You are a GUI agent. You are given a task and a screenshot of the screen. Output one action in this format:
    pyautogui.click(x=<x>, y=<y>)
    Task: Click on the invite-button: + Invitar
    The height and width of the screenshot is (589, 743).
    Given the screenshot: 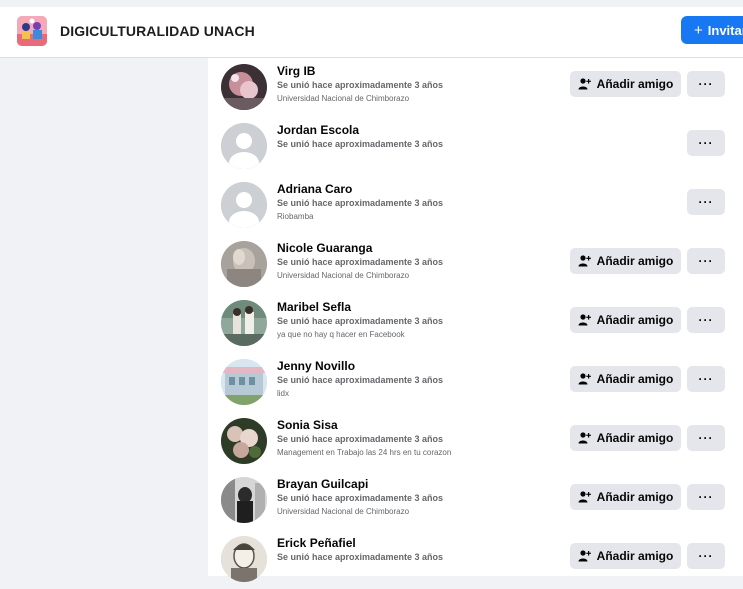 What is the action you would take?
    pyautogui.click(x=712, y=30)
    